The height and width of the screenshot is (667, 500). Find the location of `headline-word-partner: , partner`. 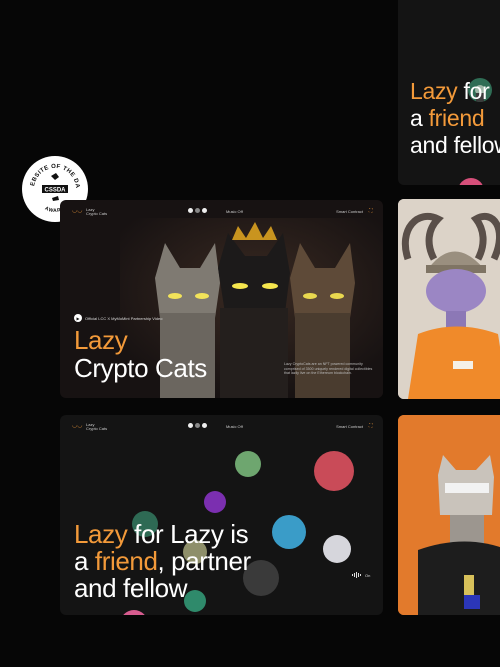

headline-word-partner: , partner is located at coordinates (204, 561).